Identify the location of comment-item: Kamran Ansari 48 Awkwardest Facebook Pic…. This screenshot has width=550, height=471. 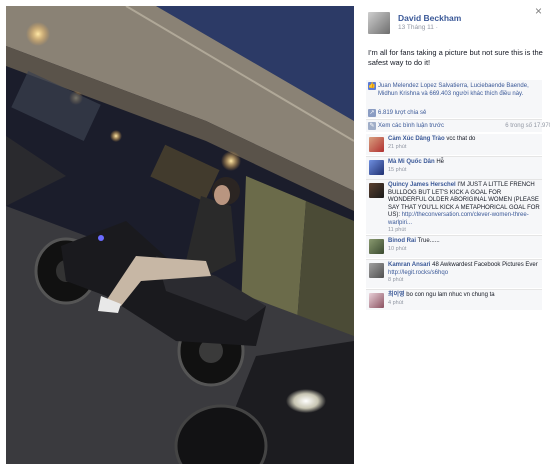
(454, 274).